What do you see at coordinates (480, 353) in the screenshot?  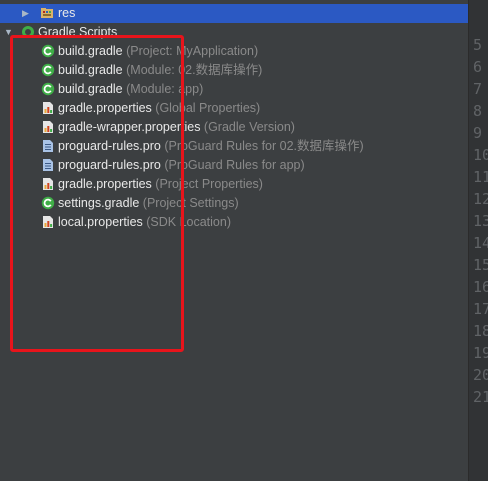 I see `line-number: 19` at bounding box center [480, 353].